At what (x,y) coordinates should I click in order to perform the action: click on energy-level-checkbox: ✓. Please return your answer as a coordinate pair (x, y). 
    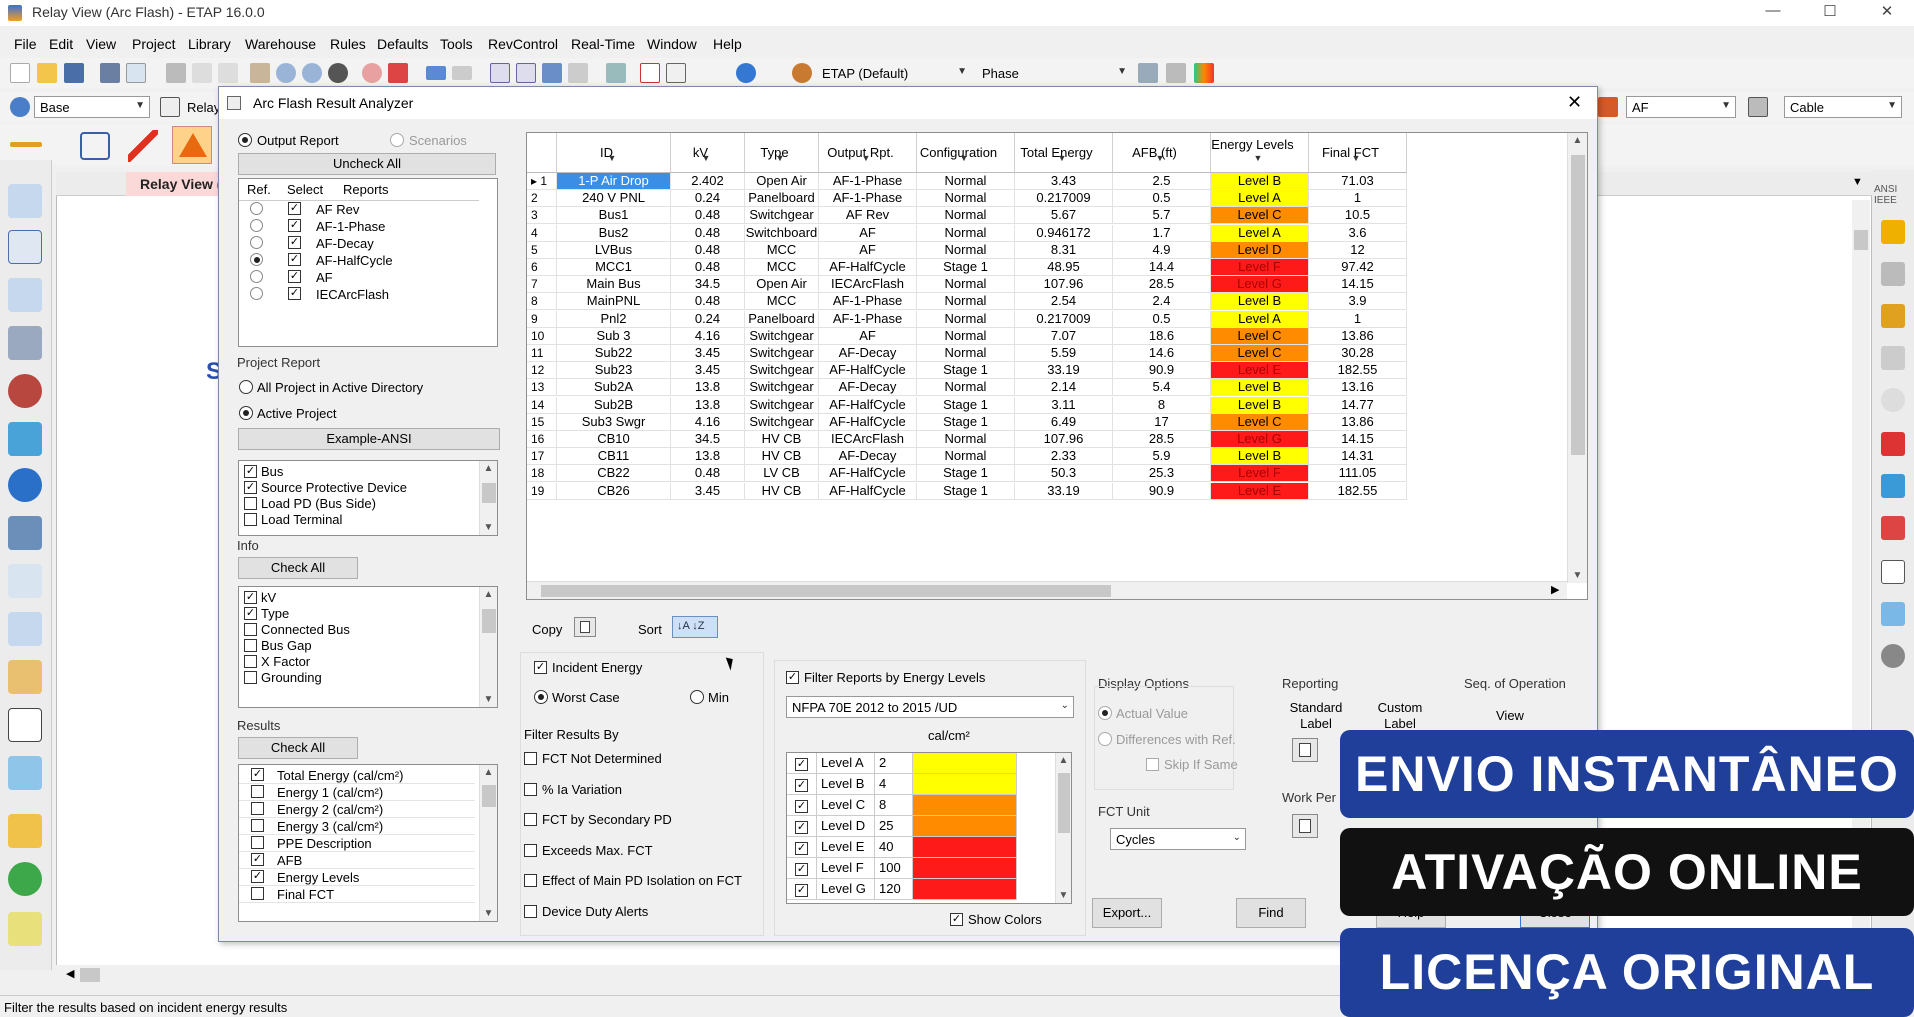
    Looking at the image, I should click on (801, 869).